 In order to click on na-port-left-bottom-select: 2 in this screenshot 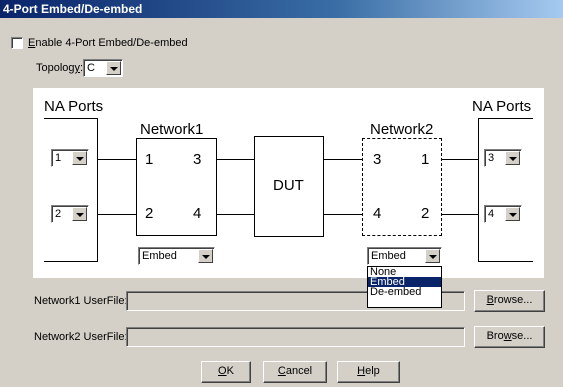, I will do `click(70, 214)`.